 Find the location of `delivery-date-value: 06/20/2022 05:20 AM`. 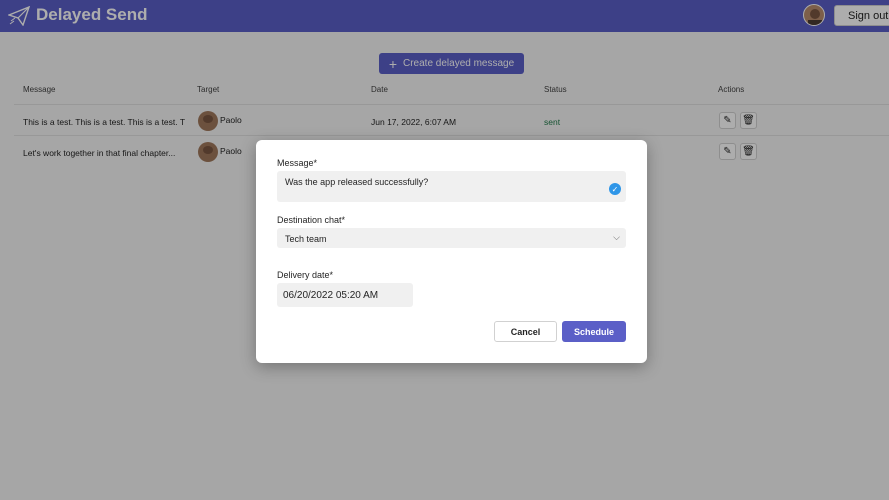

delivery-date-value: 06/20/2022 05:20 AM is located at coordinates (331, 295).